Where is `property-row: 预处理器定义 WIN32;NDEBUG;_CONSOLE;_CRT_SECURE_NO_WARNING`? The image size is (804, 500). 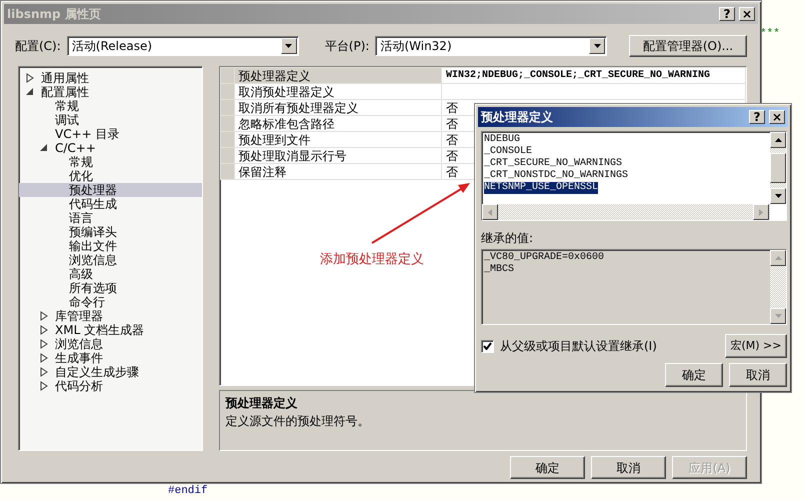 property-row: 预处理器定义 WIN32;NDEBUG;_CONSOLE;_CRT_SECURE_NO_WARNING is located at coordinates (483, 76).